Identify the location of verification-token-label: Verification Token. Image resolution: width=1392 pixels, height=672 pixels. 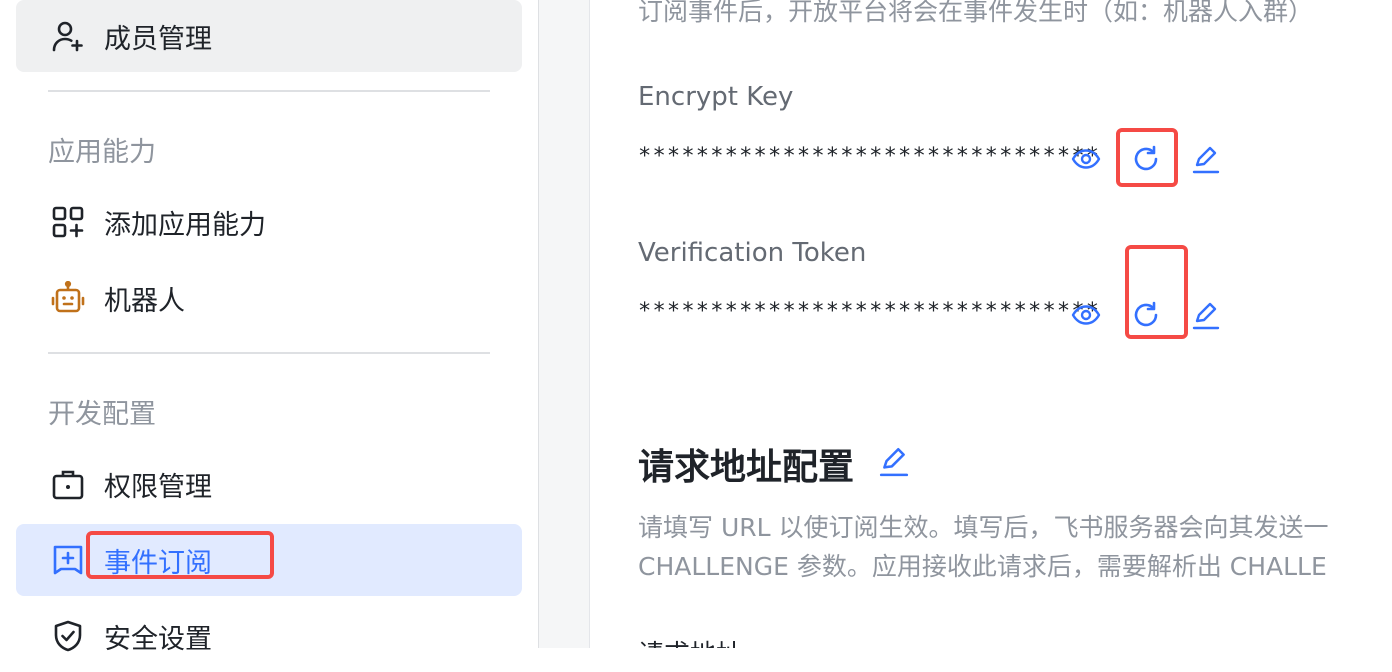
(752, 253).